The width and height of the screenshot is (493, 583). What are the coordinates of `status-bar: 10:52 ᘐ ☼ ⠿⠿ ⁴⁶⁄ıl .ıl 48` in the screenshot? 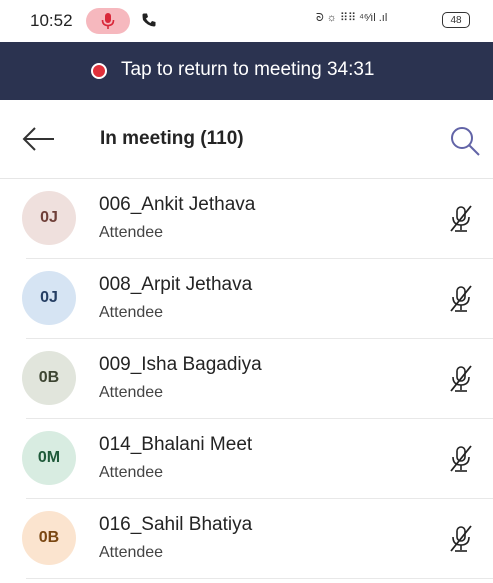 It's located at (246, 21).